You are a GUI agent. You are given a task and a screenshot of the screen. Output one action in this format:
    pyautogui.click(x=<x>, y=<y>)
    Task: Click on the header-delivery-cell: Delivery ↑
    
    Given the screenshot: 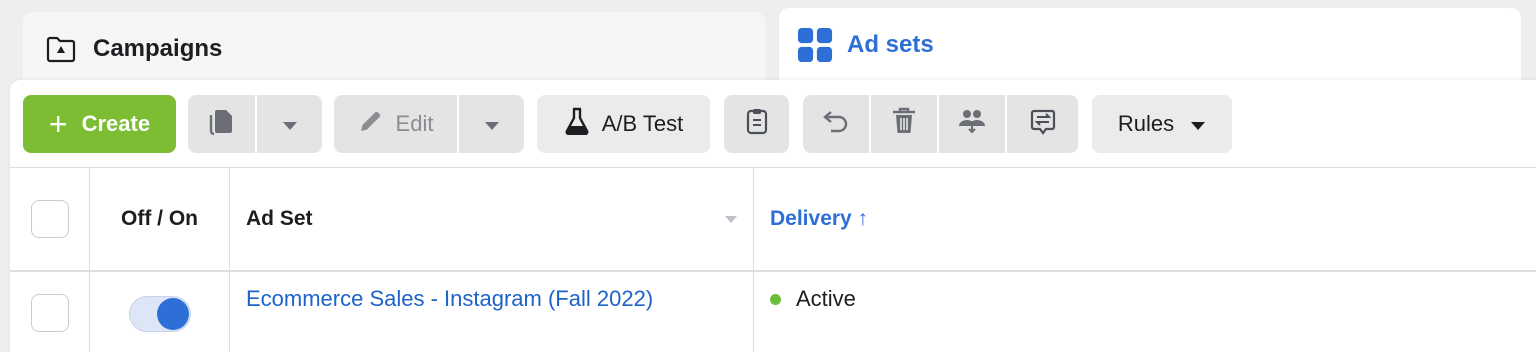 What is the action you would take?
    pyautogui.click(x=1145, y=219)
    